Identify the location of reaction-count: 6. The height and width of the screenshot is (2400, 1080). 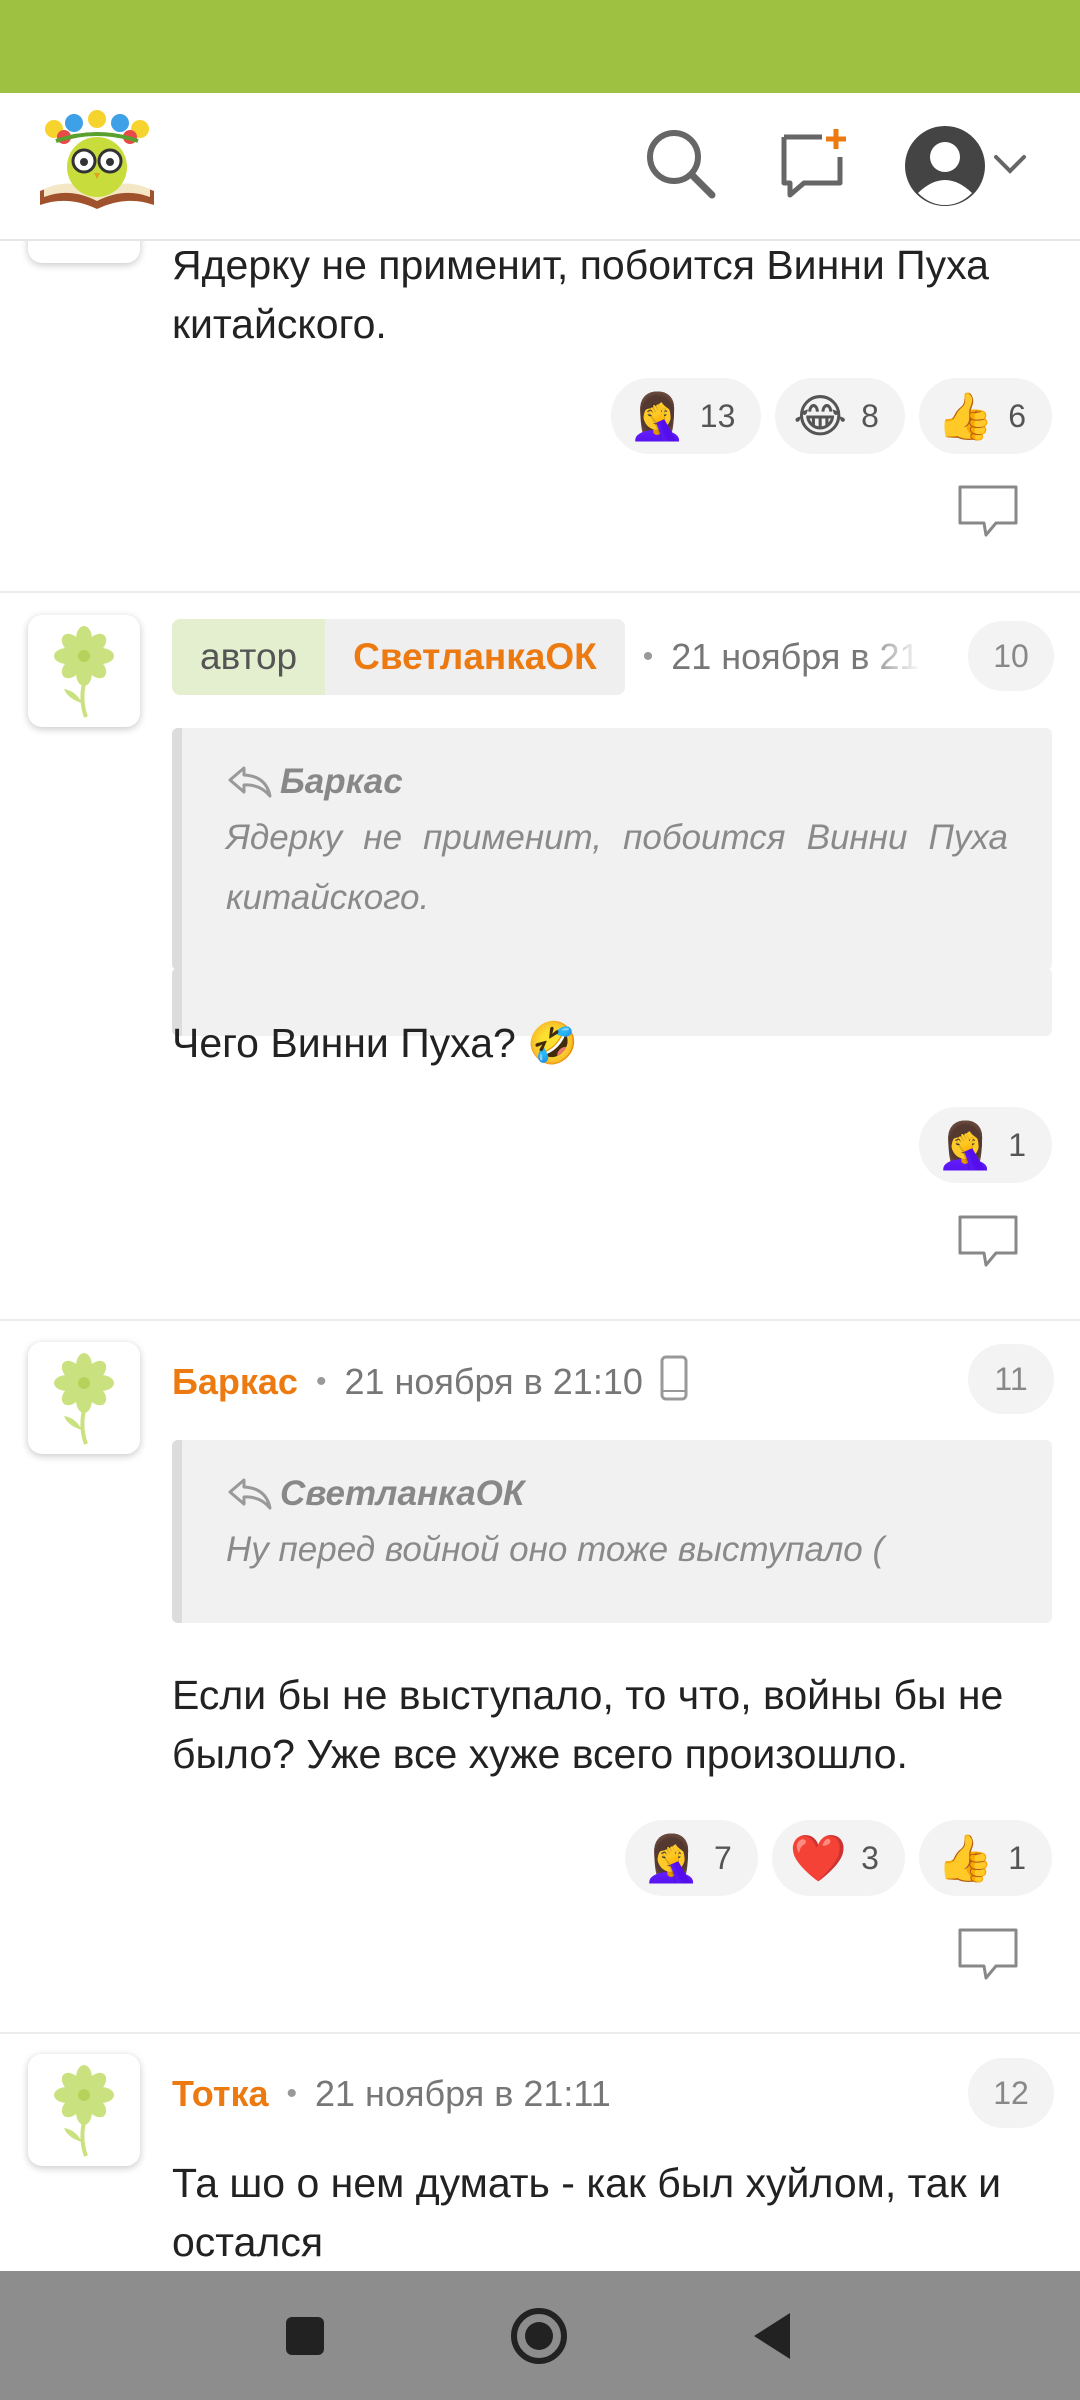
(1017, 415).